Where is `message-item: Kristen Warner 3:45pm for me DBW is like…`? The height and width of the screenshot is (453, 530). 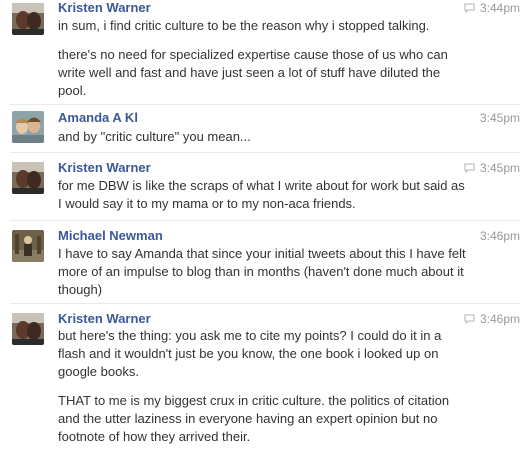
message-item: Kristen Warner 3:45pm for me DBW is like… is located at coordinates (265, 190).